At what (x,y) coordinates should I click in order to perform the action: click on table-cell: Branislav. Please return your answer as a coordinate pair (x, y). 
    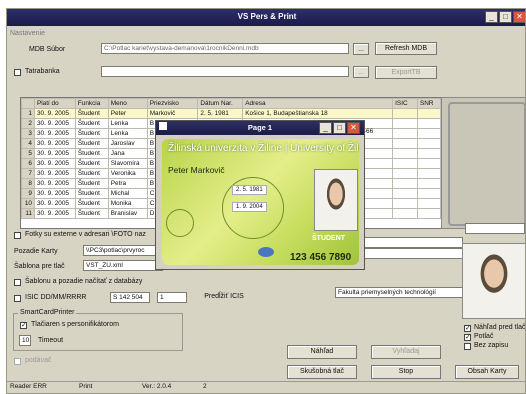
    Looking at the image, I should click on (127, 213).